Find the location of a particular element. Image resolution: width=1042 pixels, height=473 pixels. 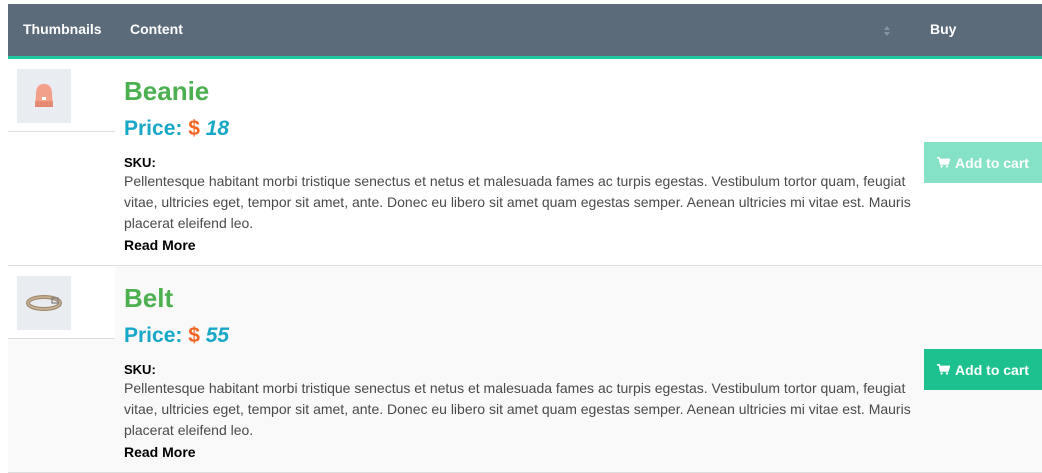

beanie-icon is located at coordinates (44, 95).